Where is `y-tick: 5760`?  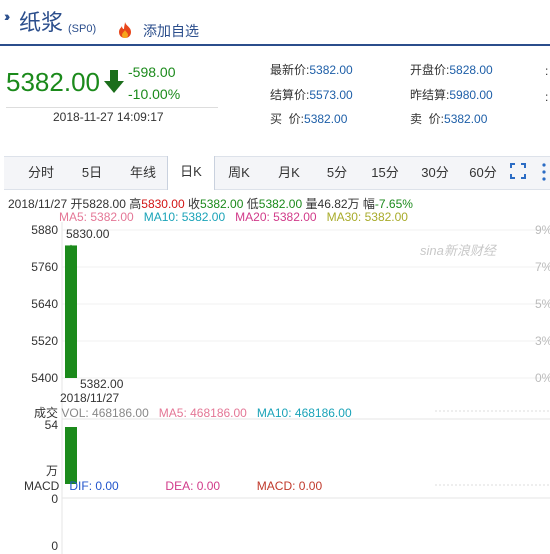
y-tick: 5760 is located at coordinates (44, 267).